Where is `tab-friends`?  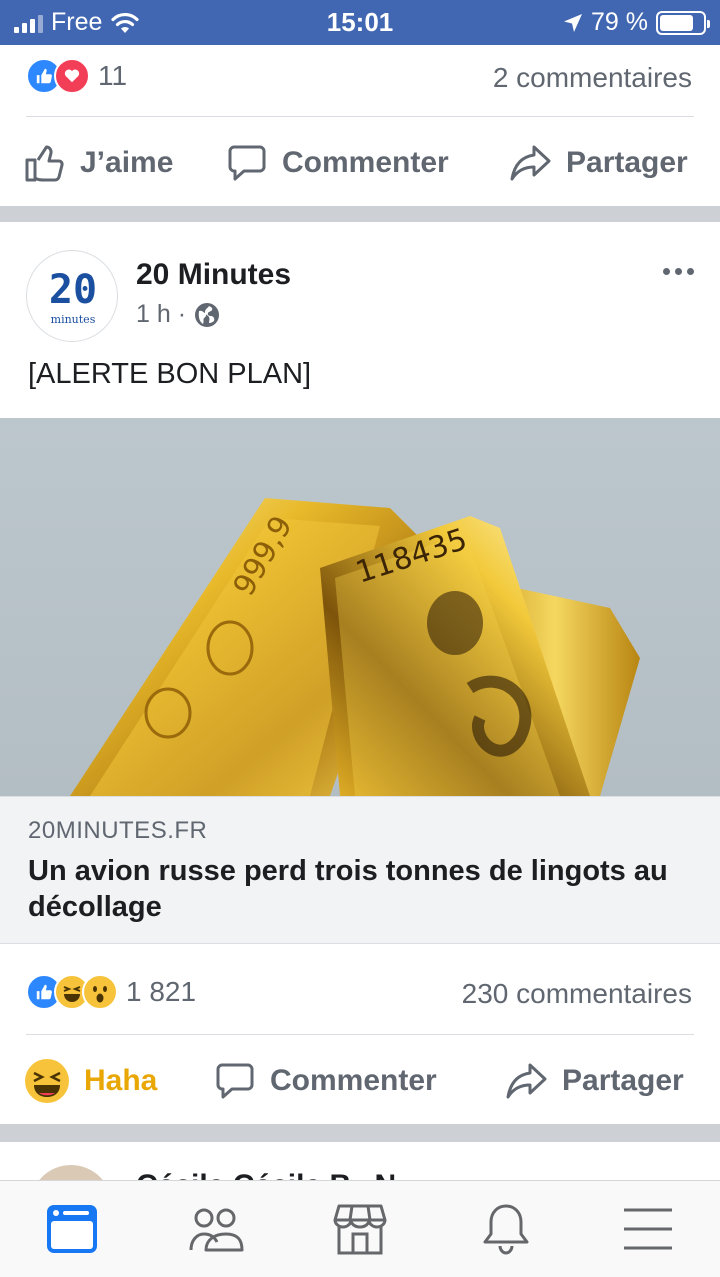 tab-friends is located at coordinates (216, 1229).